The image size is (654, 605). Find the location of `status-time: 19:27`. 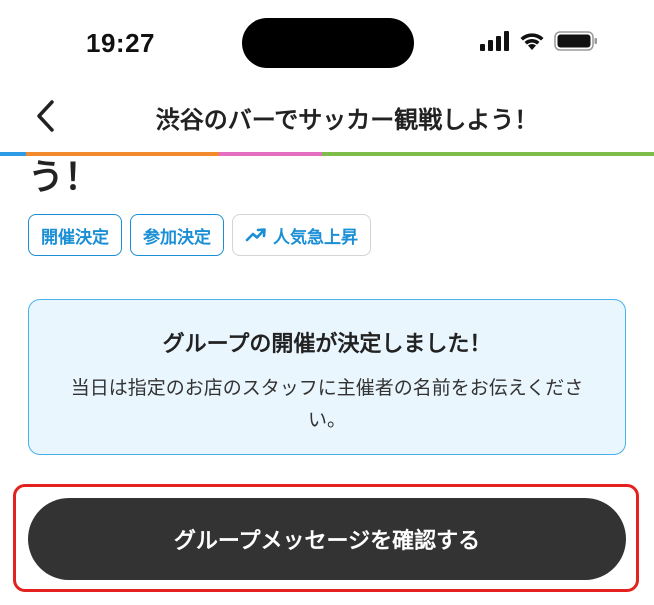

status-time: 19:27 is located at coordinates (120, 43).